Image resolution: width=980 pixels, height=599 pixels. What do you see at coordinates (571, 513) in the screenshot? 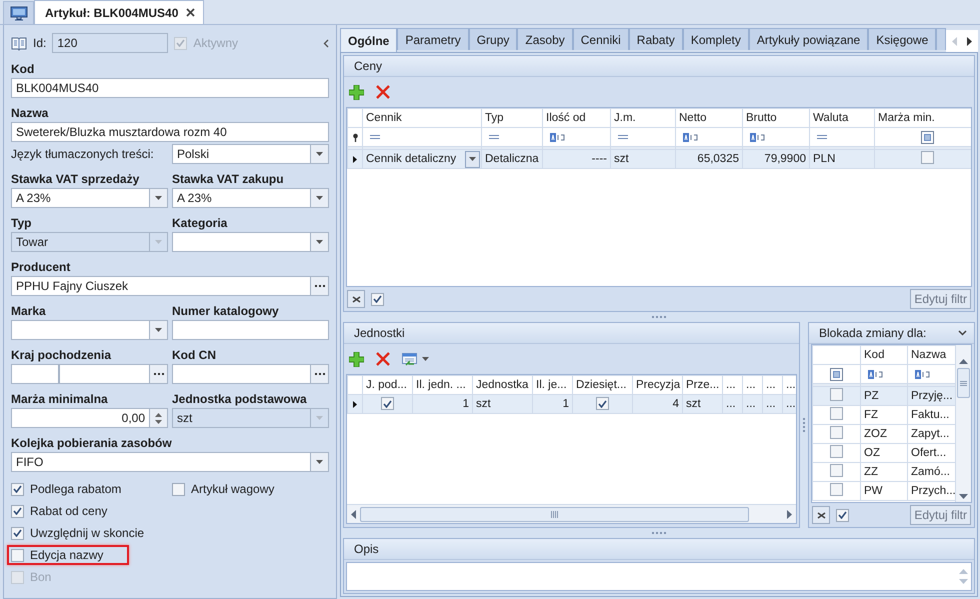
I see `horizontal-scrollbar` at bounding box center [571, 513].